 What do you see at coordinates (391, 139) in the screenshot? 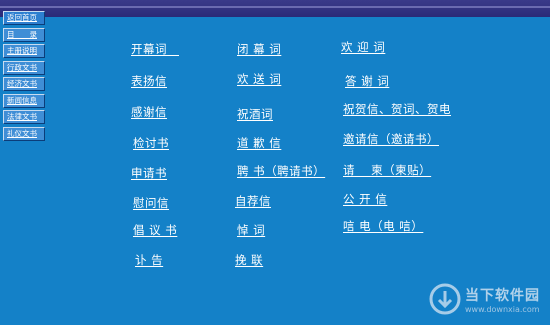
I see `link-invitation-letter: 邀请信（邀请书）` at bounding box center [391, 139].